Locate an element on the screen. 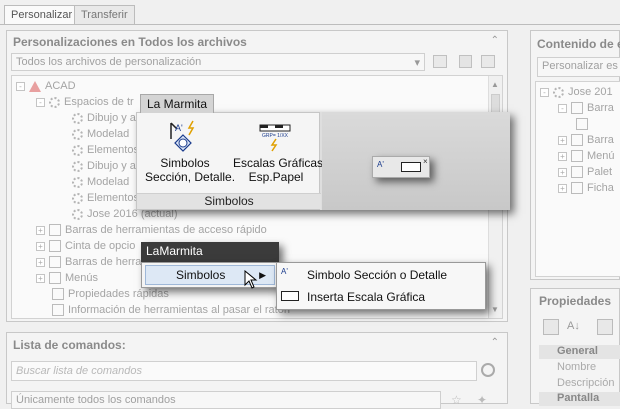 The width and height of the screenshot is (620, 409). tree-item-ribbon: + Cinta de opcio is located at coordinates (85, 246).